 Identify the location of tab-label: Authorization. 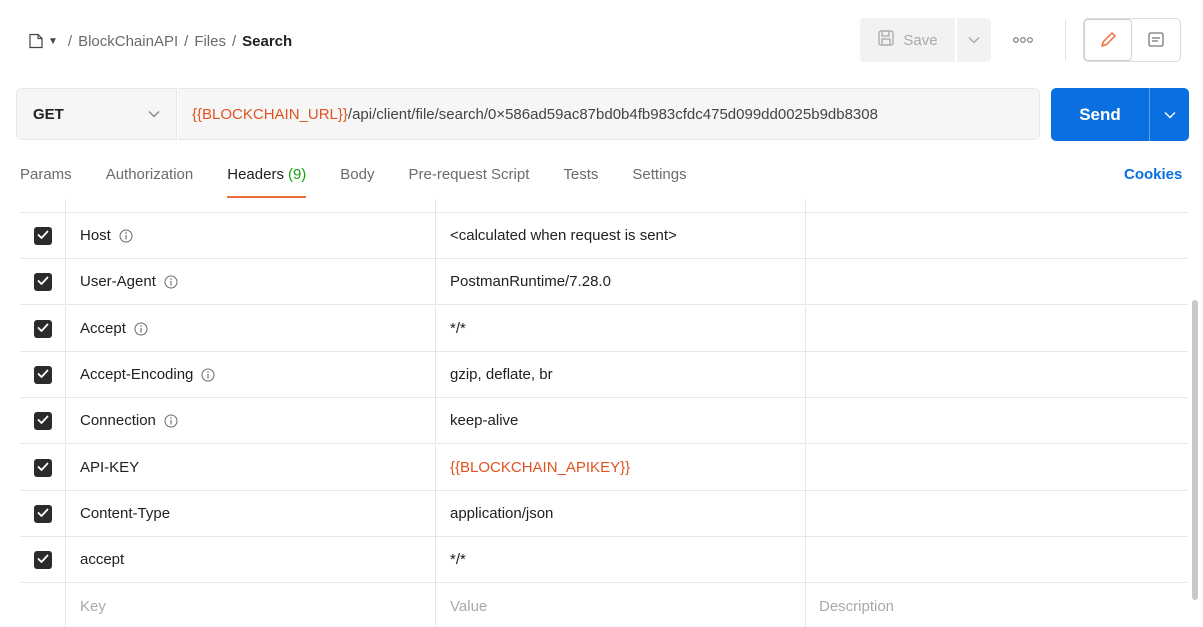
(149, 174).